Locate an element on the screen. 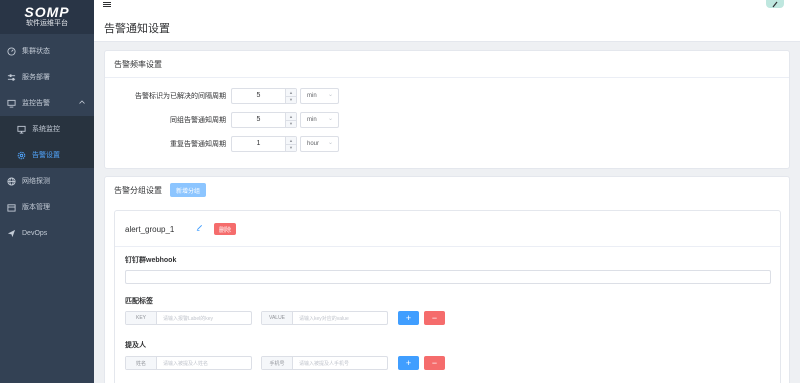  add-label-button: + is located at coordinates (408, 318).